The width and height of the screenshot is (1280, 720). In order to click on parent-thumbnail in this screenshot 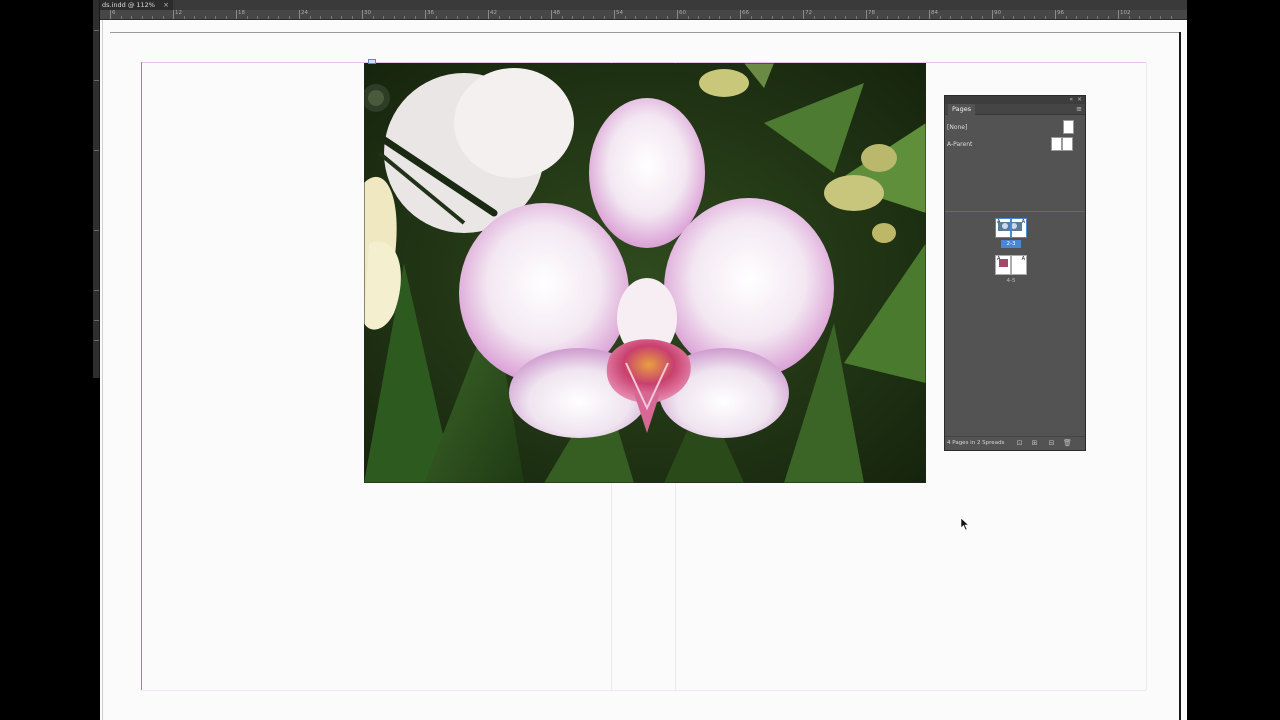, I will do `click(1068, 127)`.